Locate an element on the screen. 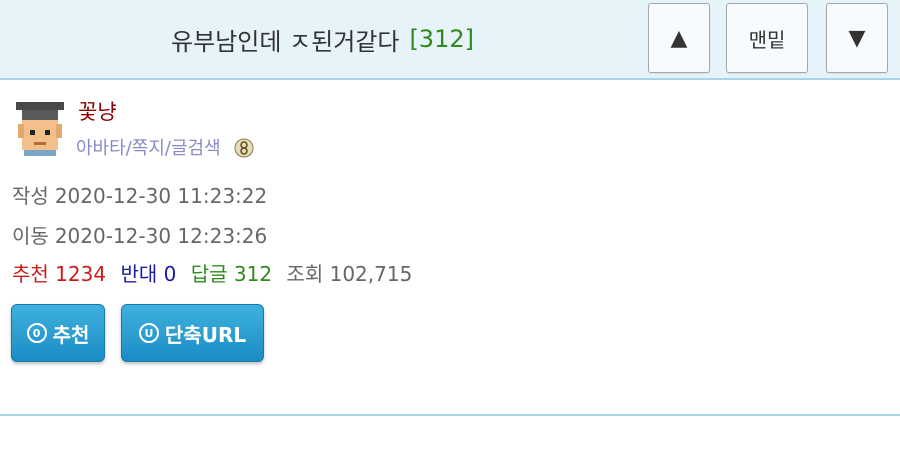  short-url-button-label: 단축URL is located at coordinates (205, 334).